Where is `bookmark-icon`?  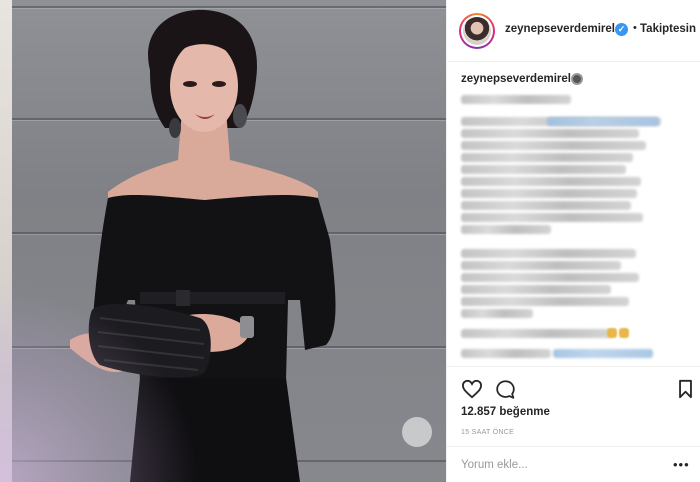
bookmark-icon is located at coordinates (685, 389).